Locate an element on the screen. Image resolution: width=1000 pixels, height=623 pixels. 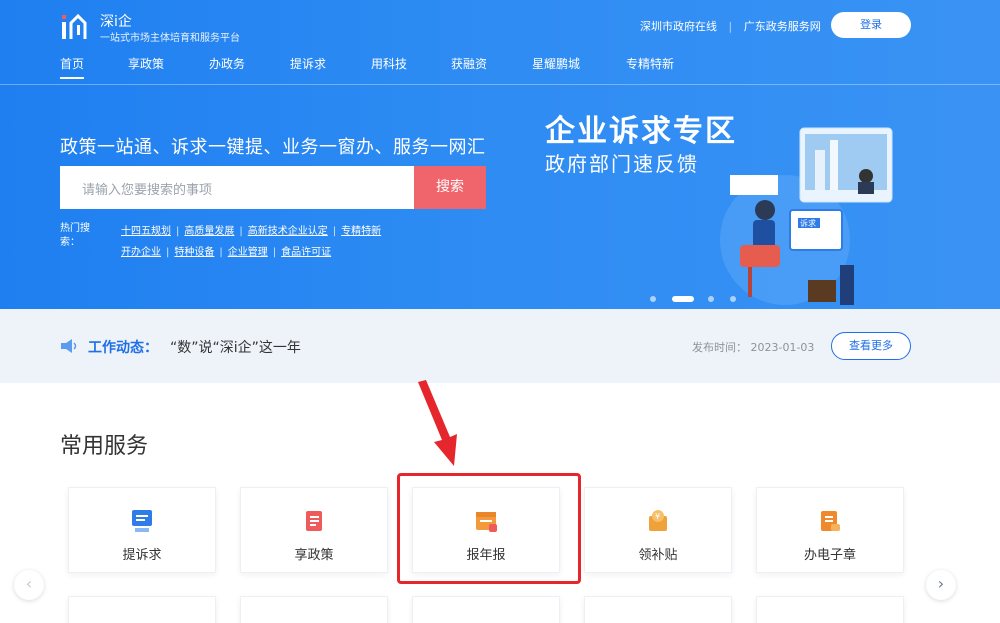
carousel-dot-active is located at coordinates (683, 299).